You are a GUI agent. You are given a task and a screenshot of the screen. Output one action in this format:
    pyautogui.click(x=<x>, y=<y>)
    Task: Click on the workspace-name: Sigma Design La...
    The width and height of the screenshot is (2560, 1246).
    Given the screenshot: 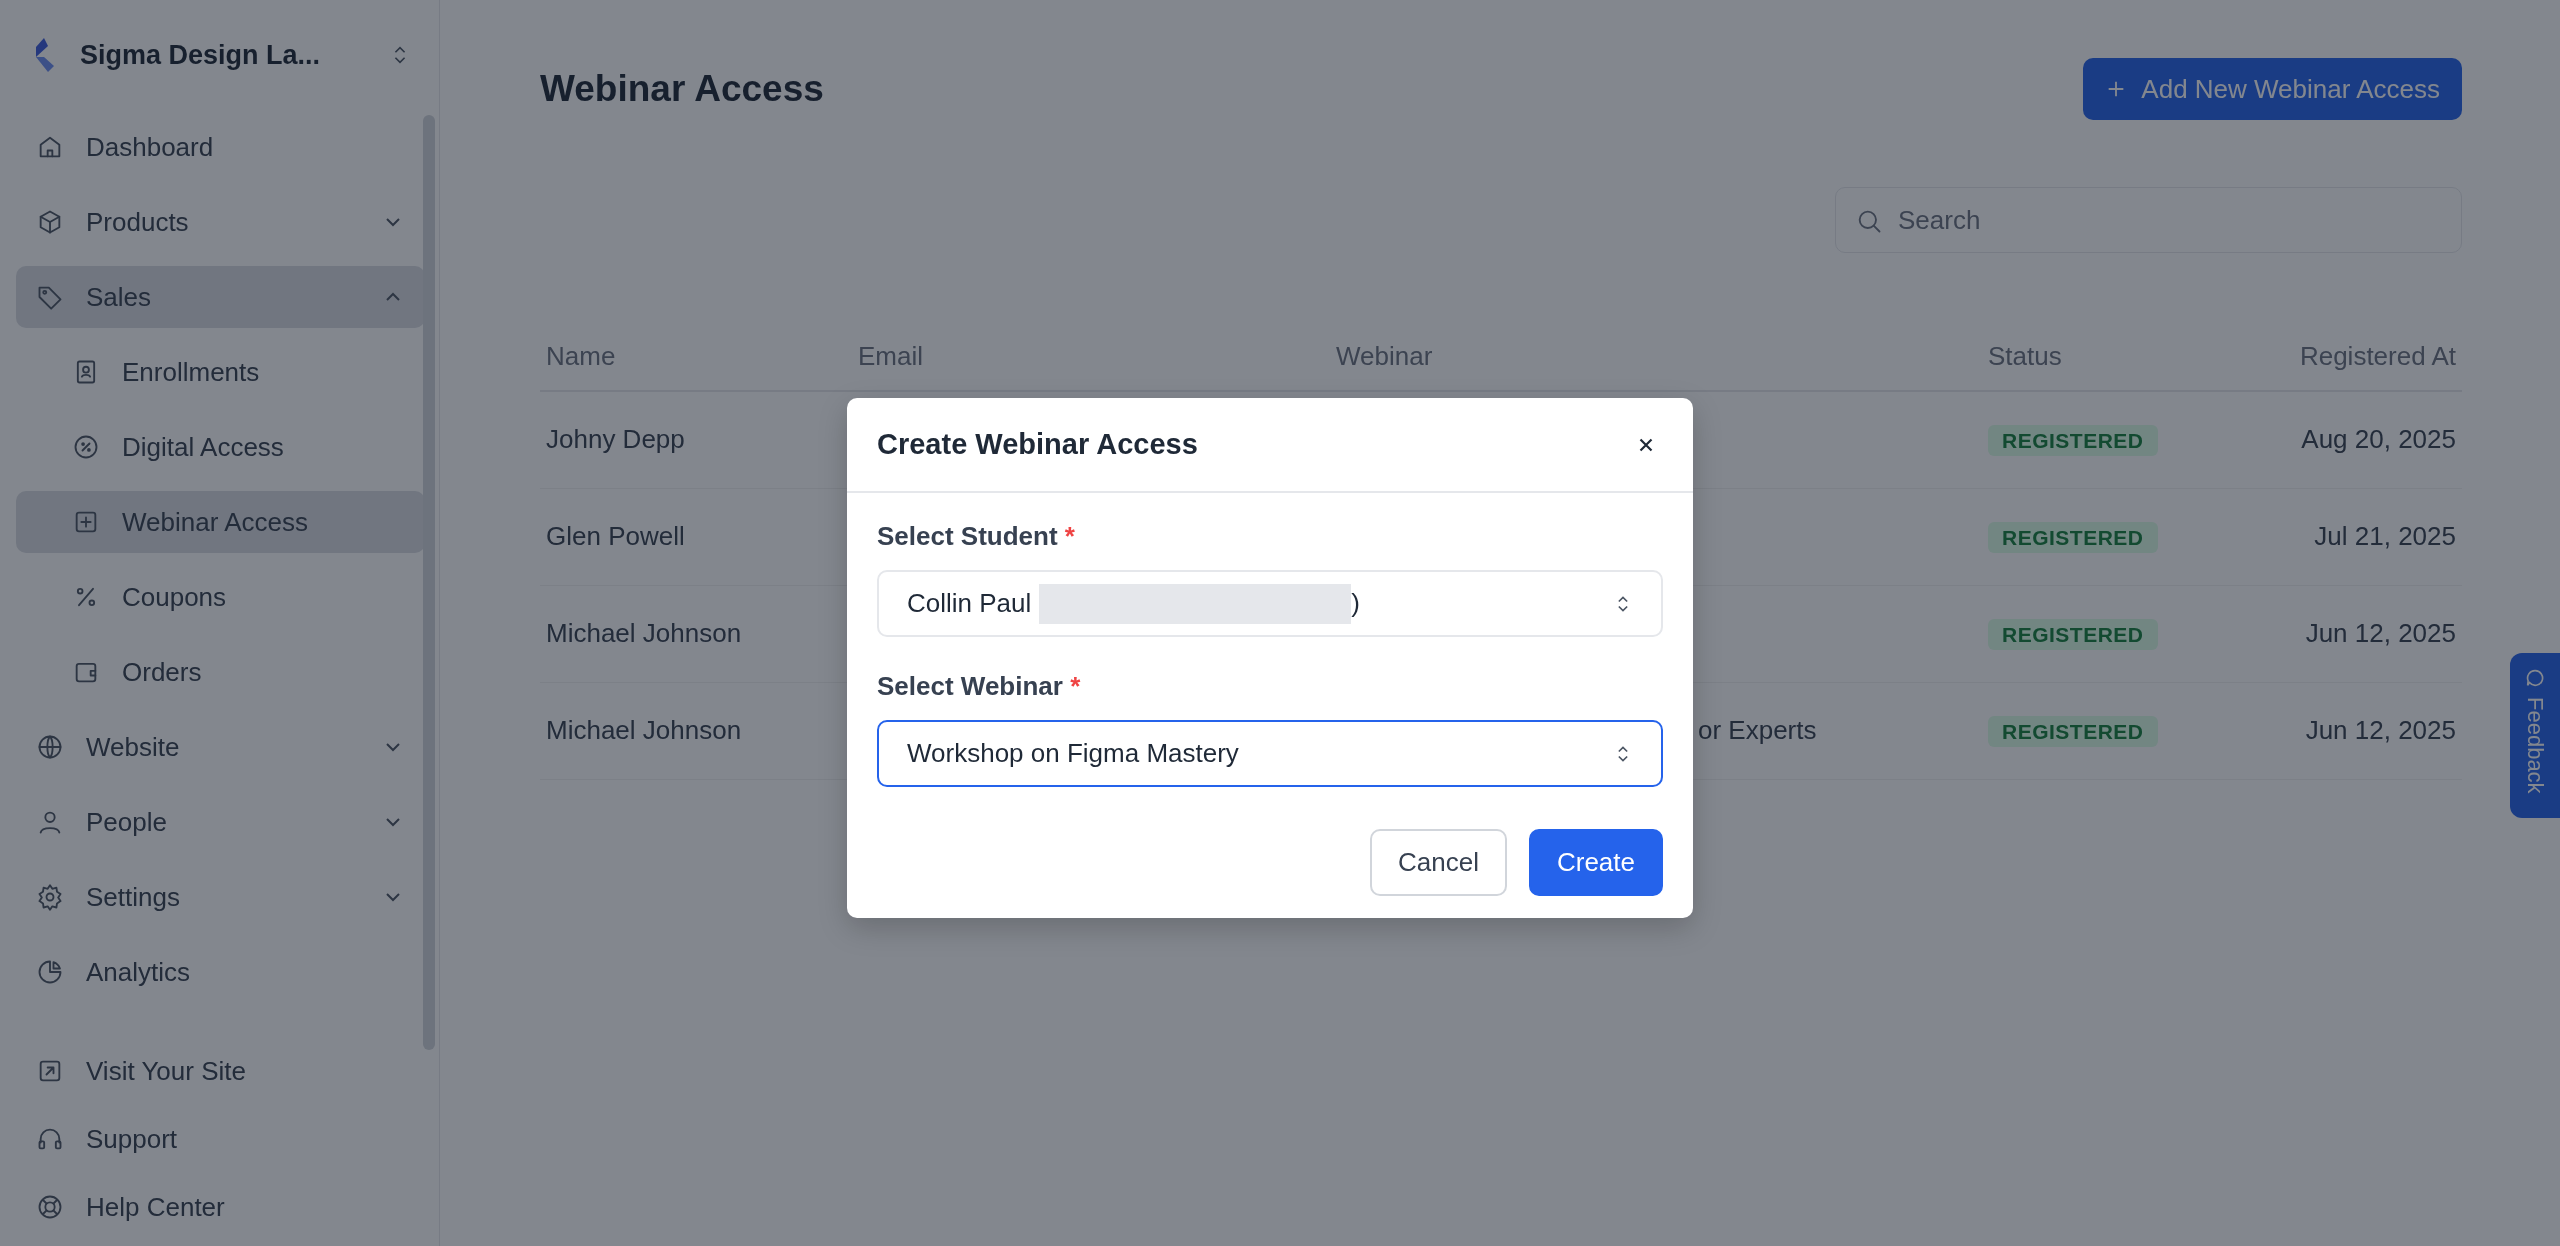 What is the action you would take?
    pyautogui.click(x=201, y=55)
    